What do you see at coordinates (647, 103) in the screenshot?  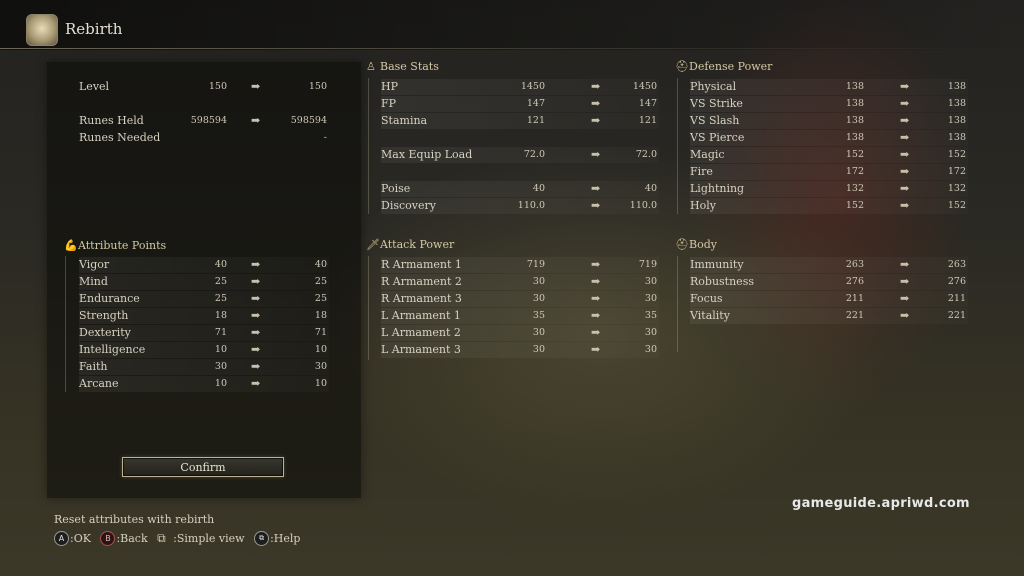 I see `stat-new-value: 147` at bounding box center [647, 103].